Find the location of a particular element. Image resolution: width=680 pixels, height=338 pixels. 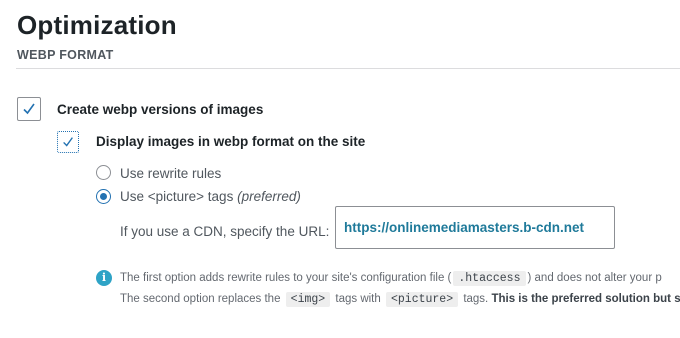

radio-selected-dot is located at coordinates (103, 196).